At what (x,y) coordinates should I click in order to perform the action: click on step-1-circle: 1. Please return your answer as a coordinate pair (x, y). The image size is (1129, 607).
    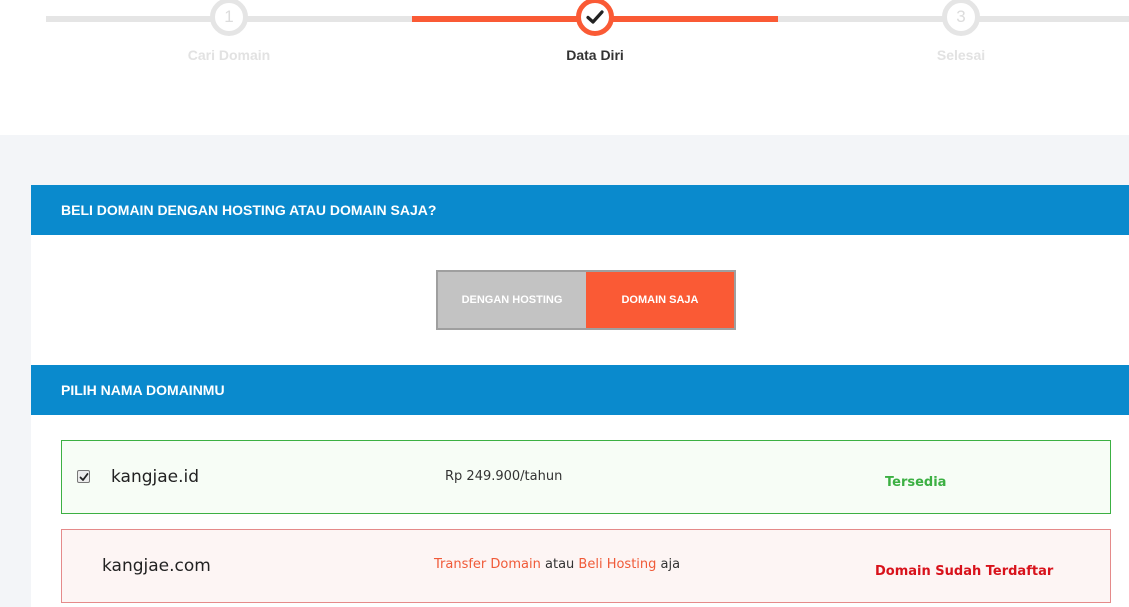
    Looking at the image, I should click on (229, 18).